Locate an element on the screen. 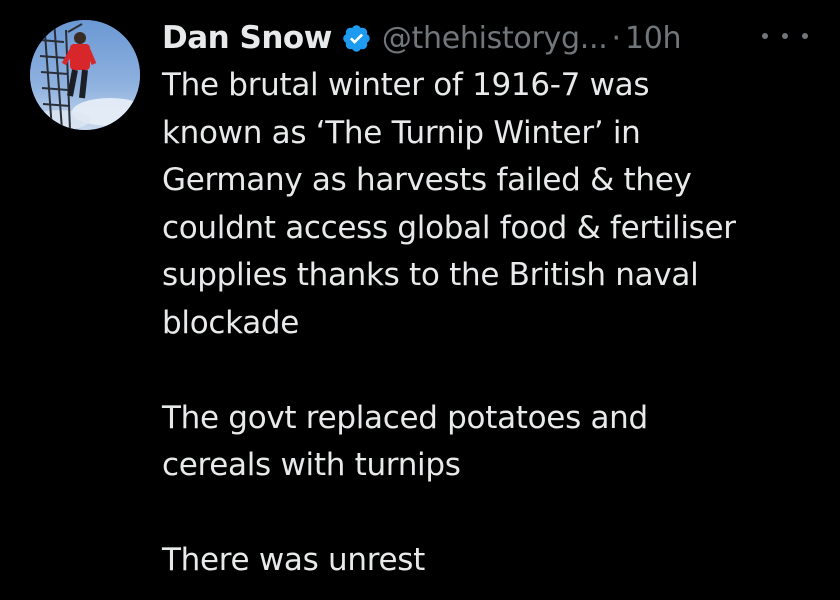 This screenshot has width=840, height=600. avatar is located at coordinates (85, 75).